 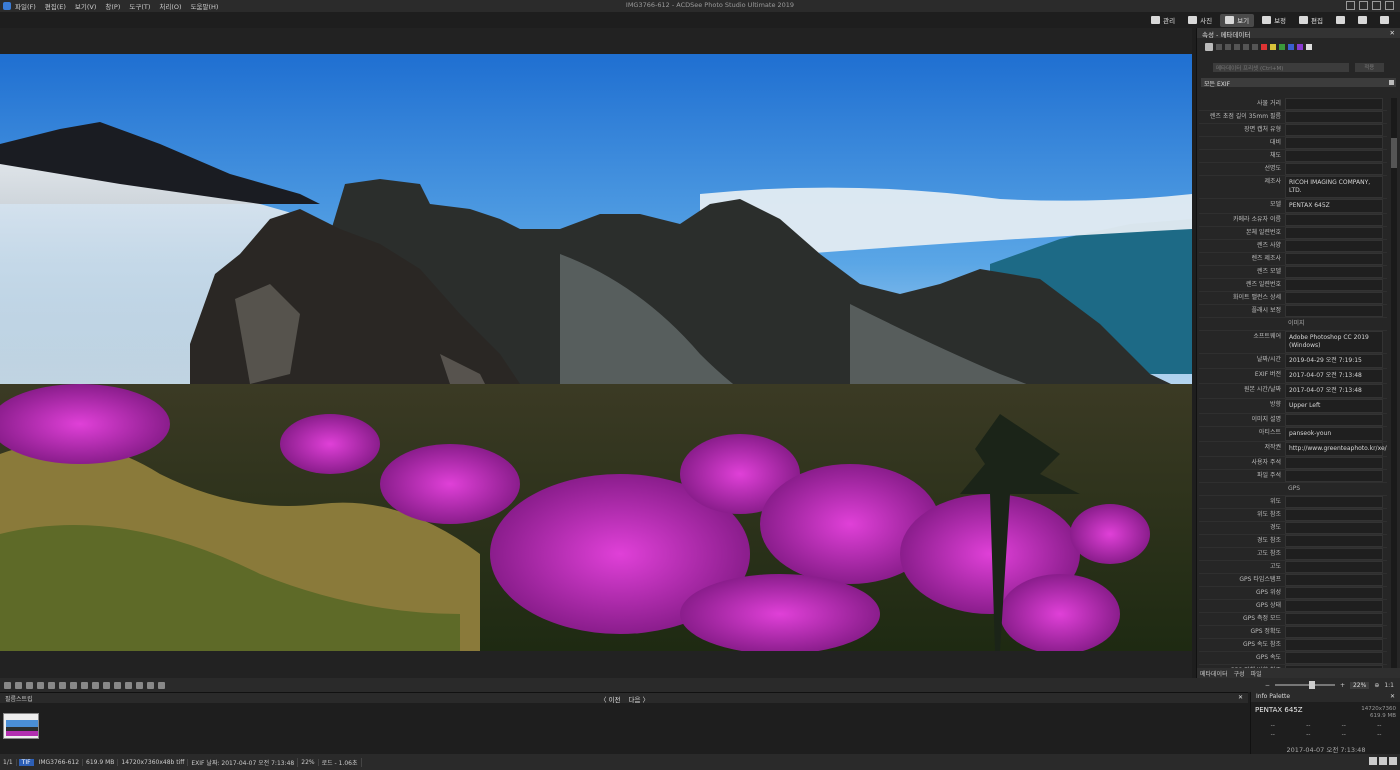 I want to click on zoom-out-icon: −, so click(x=1267, y=685).